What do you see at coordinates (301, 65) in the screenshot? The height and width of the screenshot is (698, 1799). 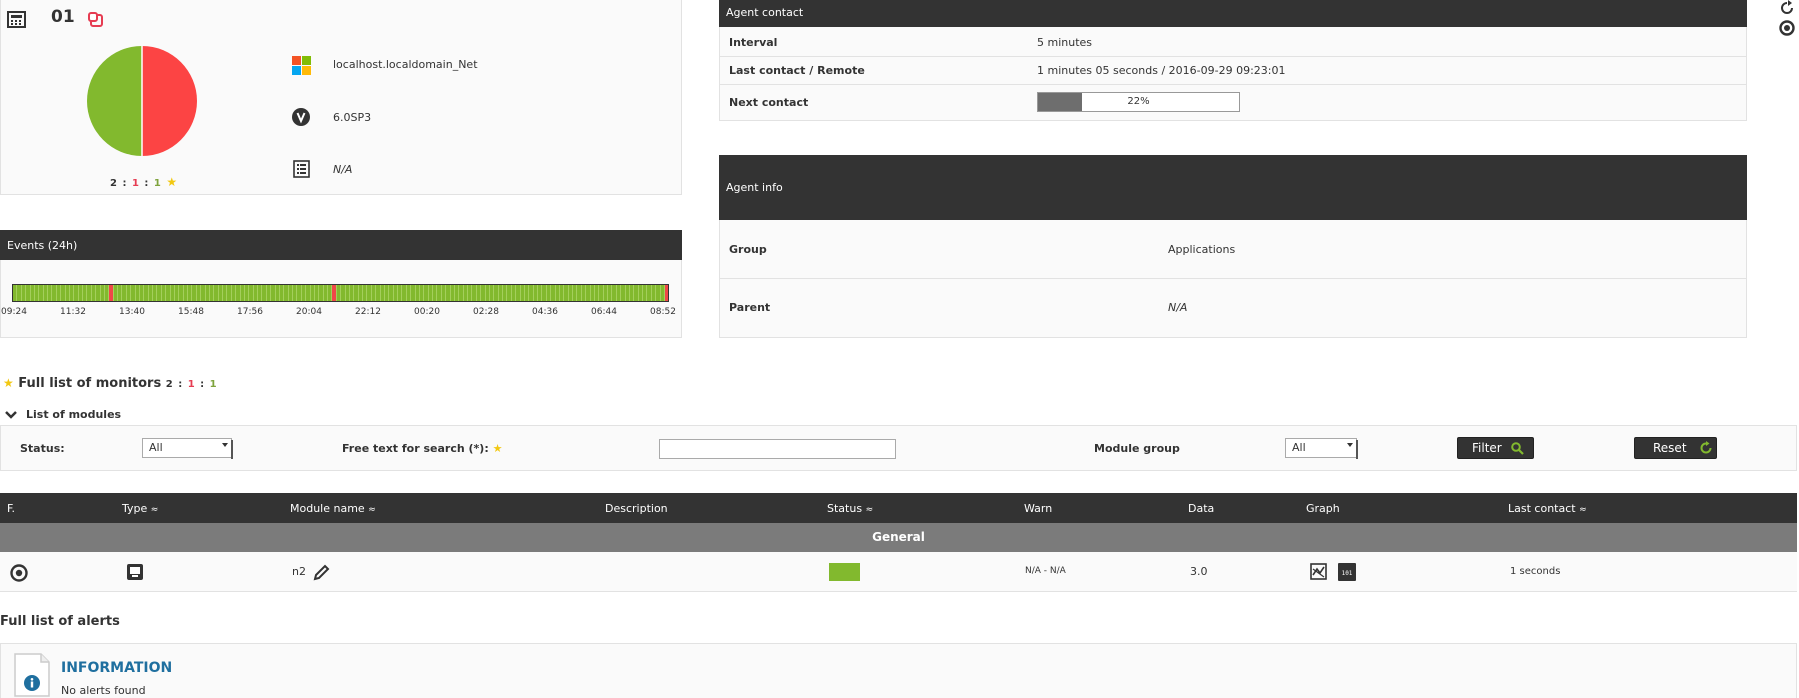 I see `windows-os-icon` at bounding box center [301, 65].